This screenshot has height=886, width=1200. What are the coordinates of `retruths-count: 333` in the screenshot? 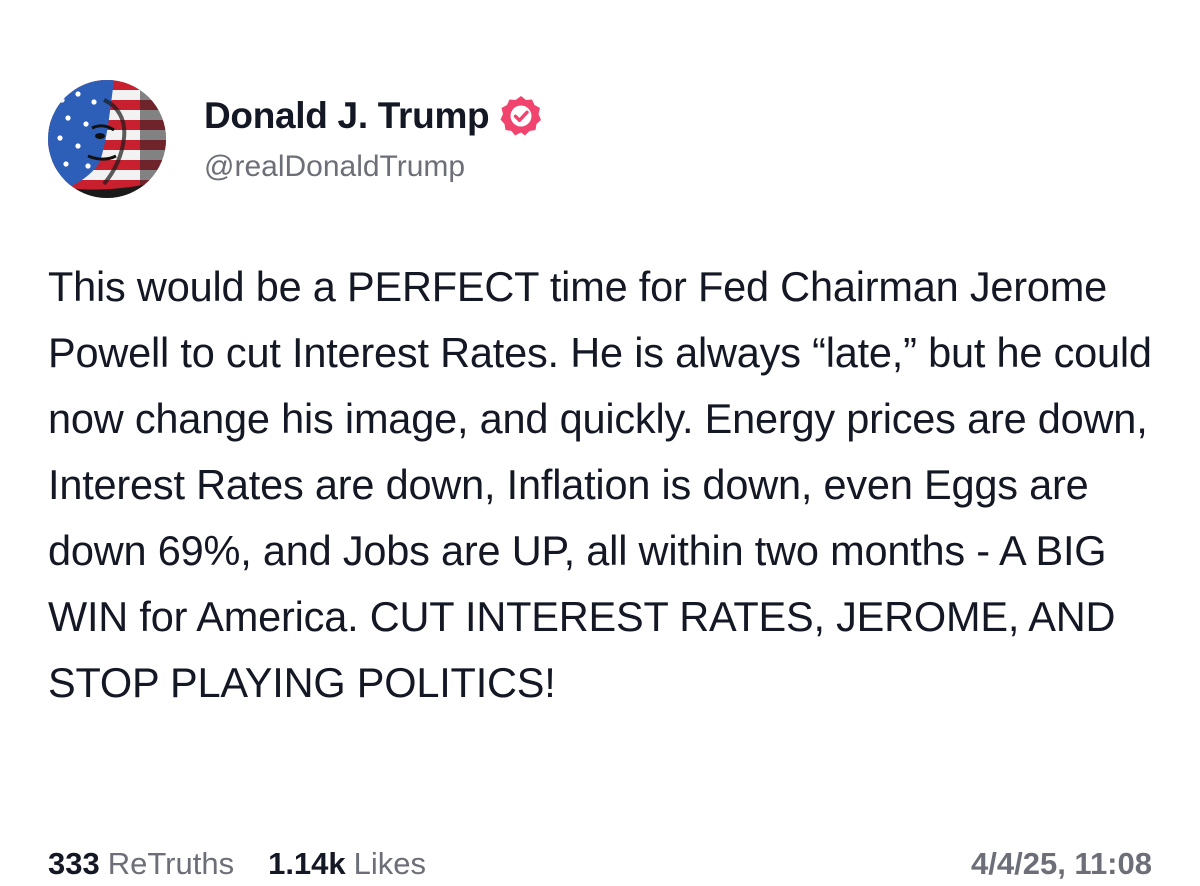 It's located at (74, 863).